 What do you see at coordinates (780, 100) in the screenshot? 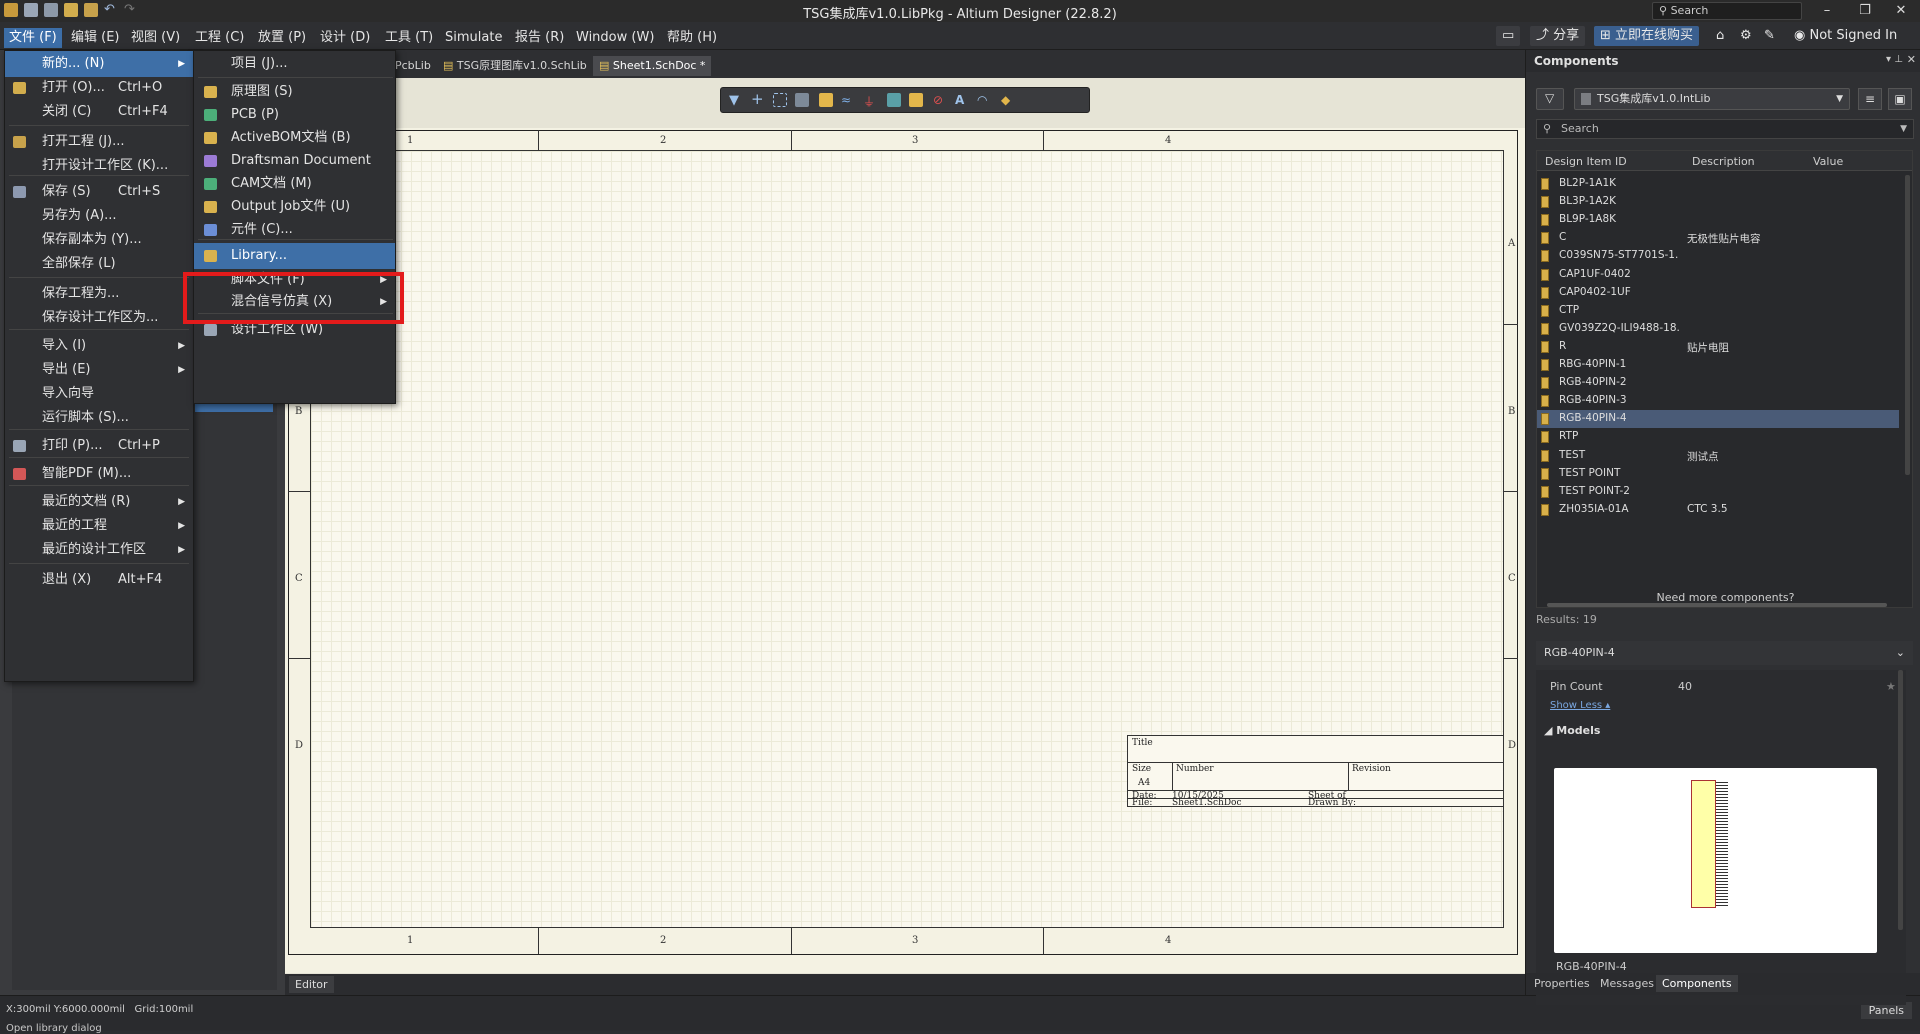
I see `select-area-icon` at bounding box center [780, 100].